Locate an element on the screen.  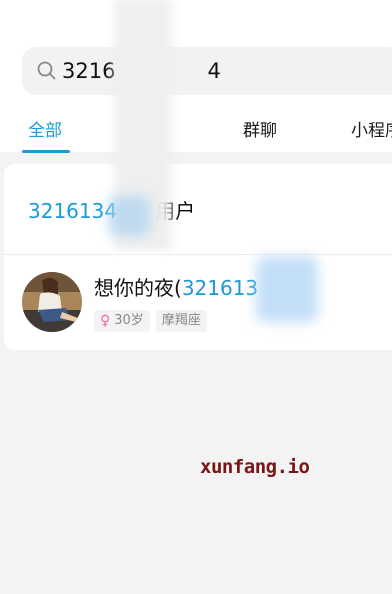
divider is located at coordinates (198, 254).